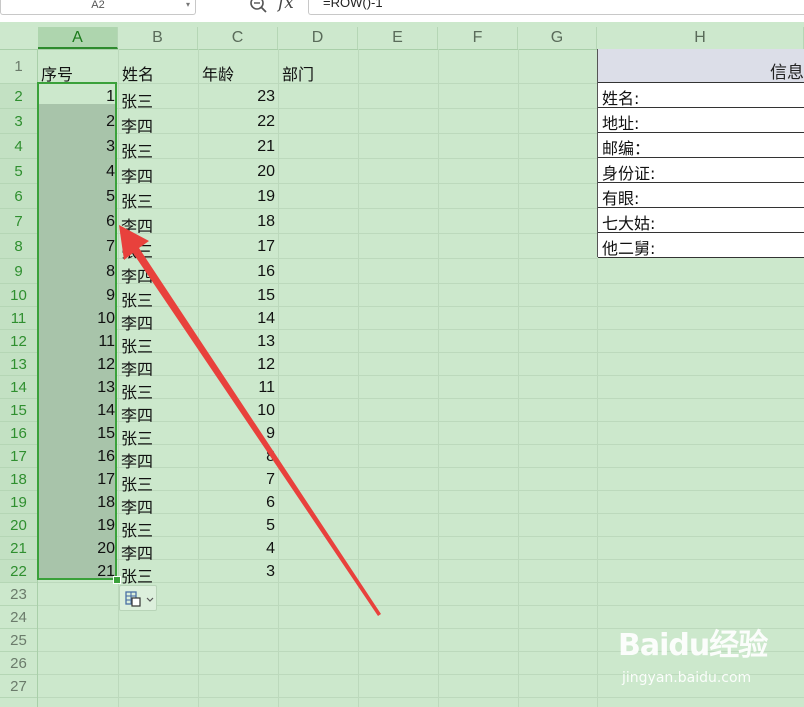 This screenshot has height=707, width=804. What do you see at coordinates (18, 96) in the screenshot?
I see `row-header-2: 2` at bounding box center [18, 96].